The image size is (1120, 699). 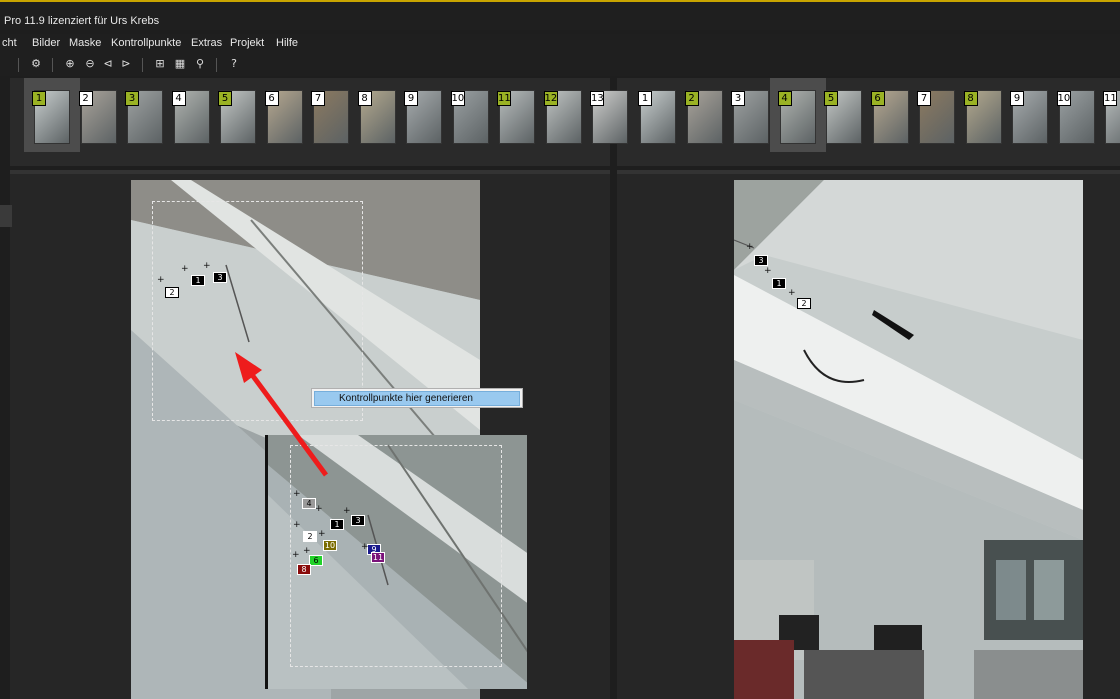 I want to click on control-point-label: 8, so click(x=304, y=569).